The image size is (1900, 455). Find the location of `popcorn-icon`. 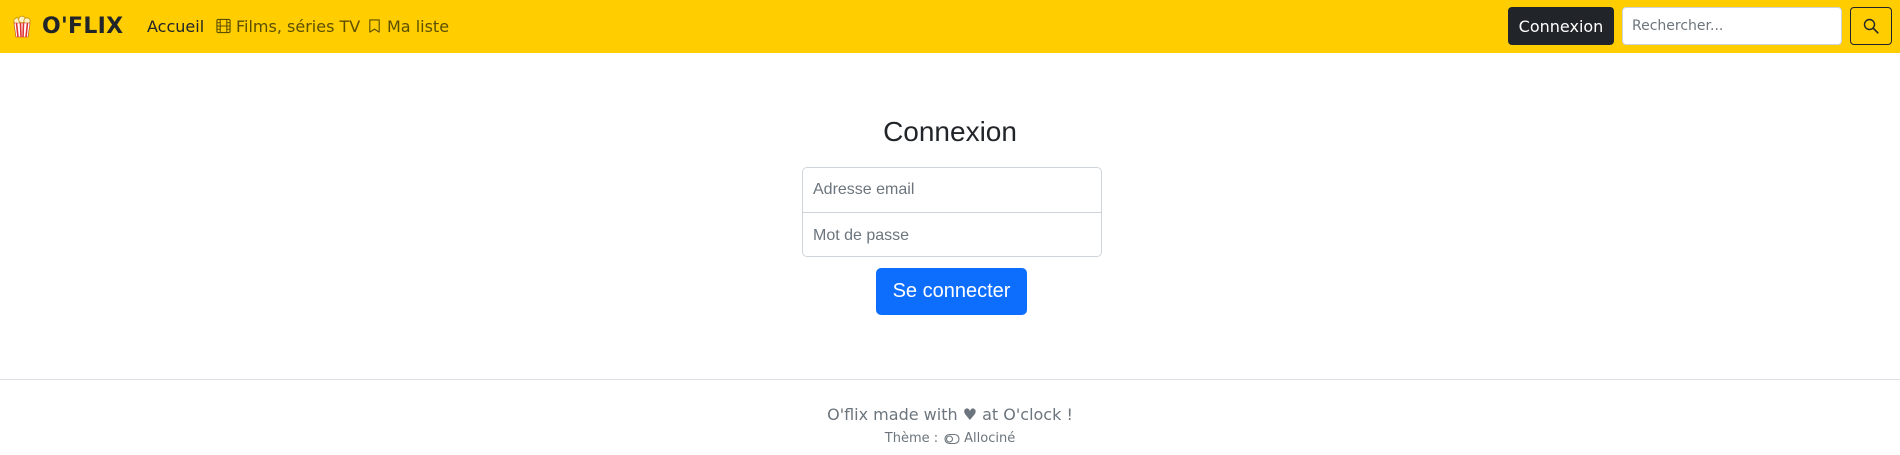

popcorn-icon is located at coordinates (22, 26).